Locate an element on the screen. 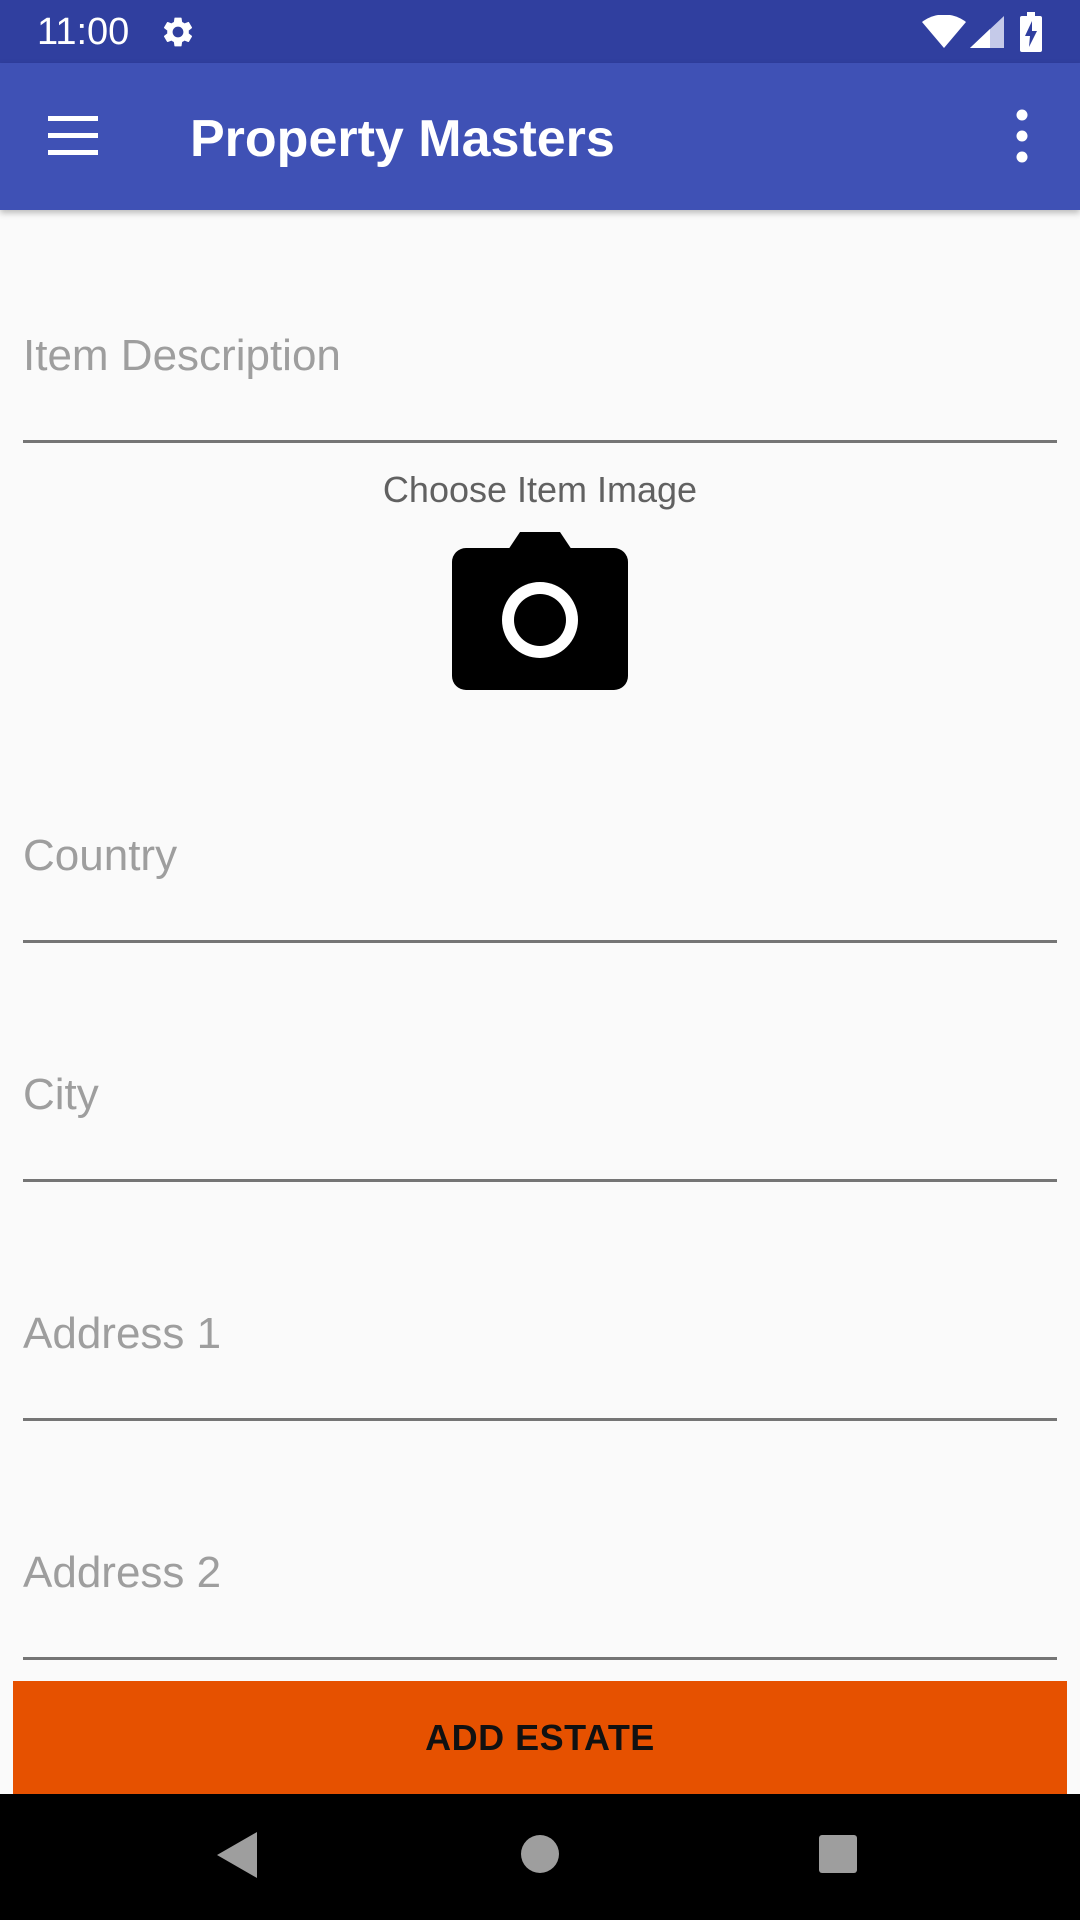 The width and height of the screenshot is (1080, 1920). app-title: Property Masters is located at coordinates (402, 139).